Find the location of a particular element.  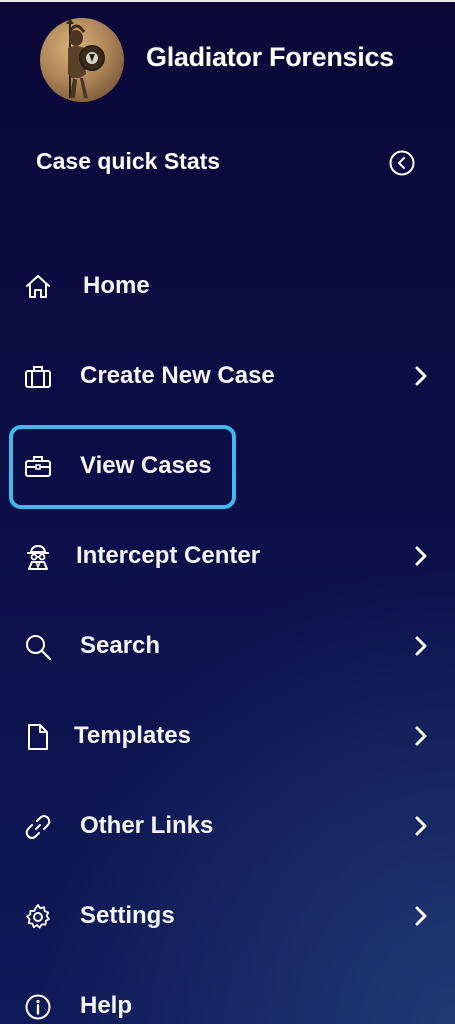

chevron-left-circle-icon is located at coordinates (402, 163).